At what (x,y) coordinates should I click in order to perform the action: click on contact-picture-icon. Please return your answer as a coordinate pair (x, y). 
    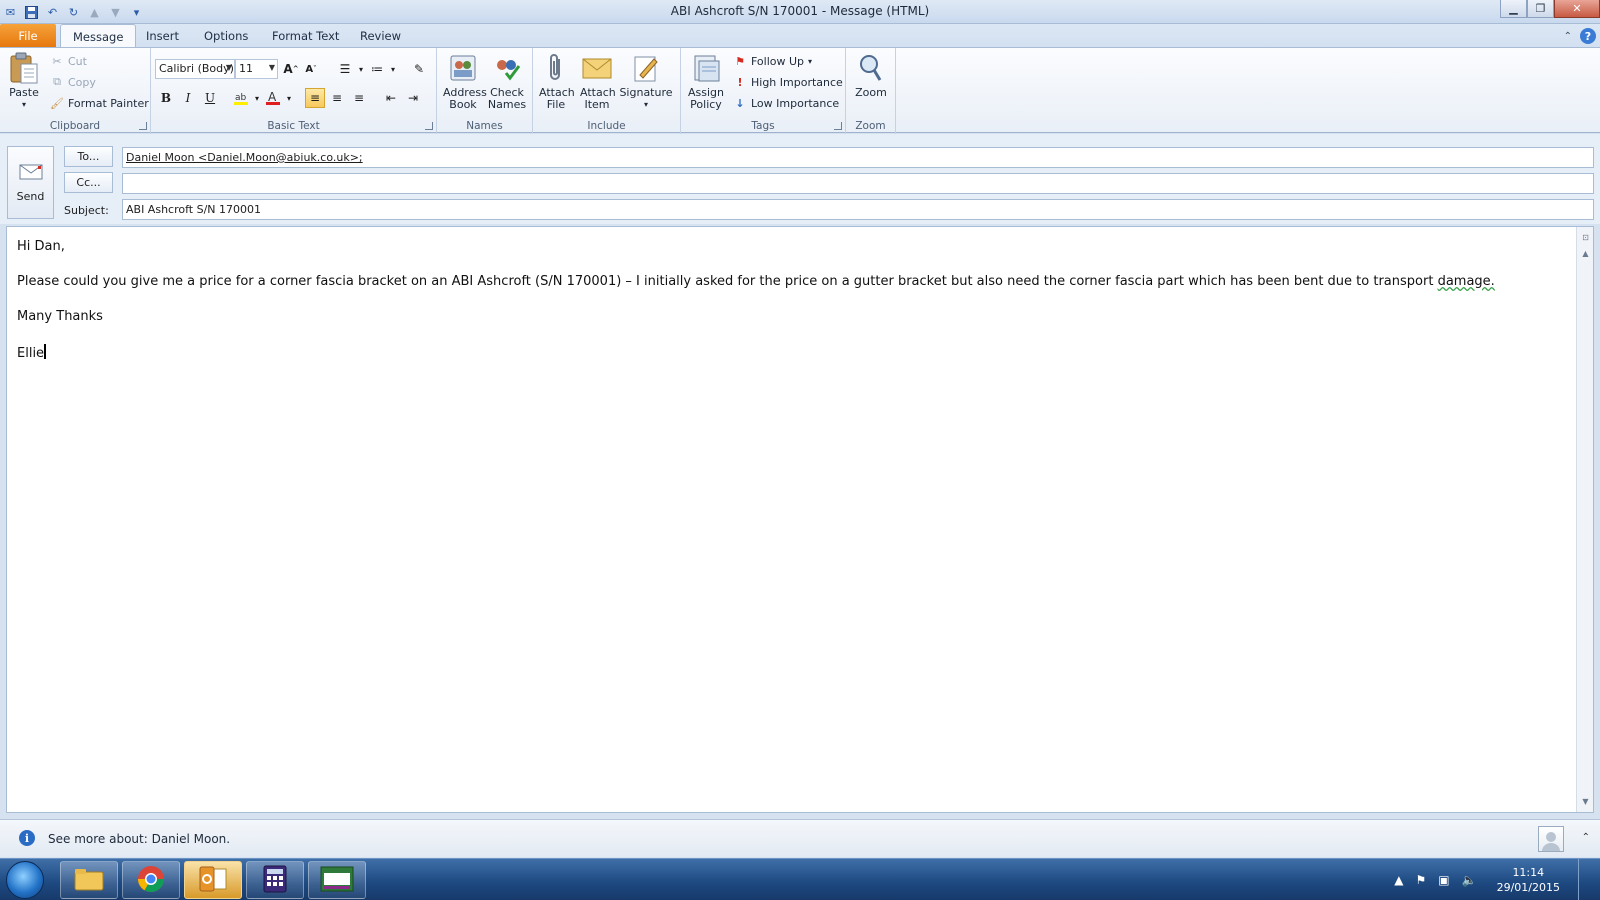
    Looking at the image, I should click on (1551, 839).